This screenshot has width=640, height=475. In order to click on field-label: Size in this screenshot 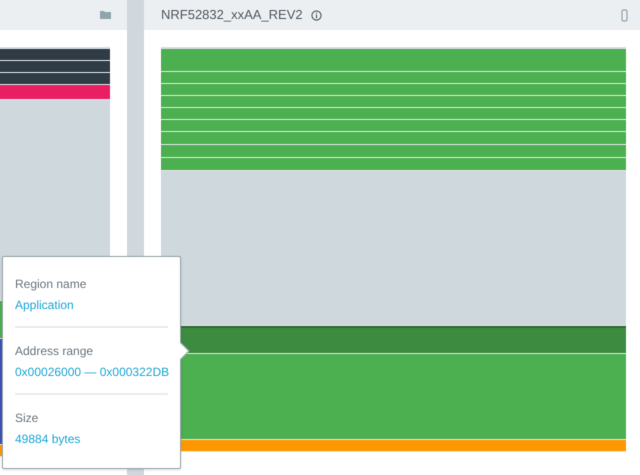, I will do `click(27, 418)`.